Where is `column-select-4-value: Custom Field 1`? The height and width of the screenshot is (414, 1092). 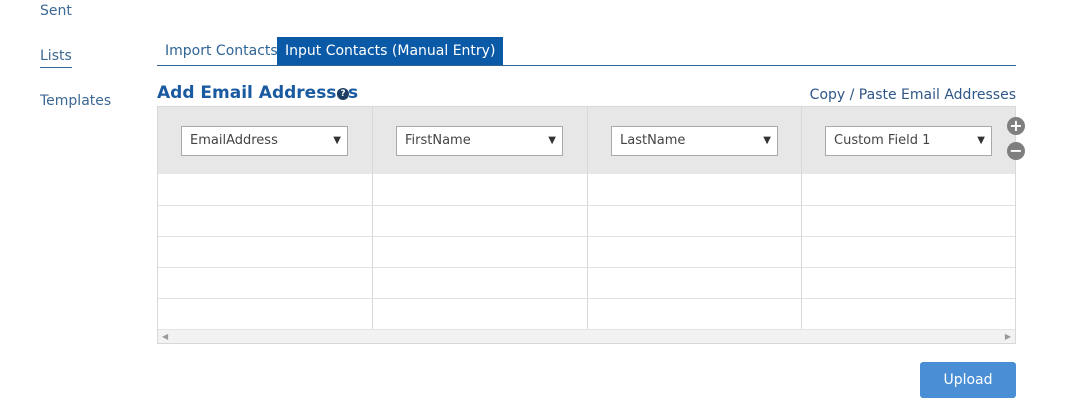 column-select-4-value: Custom Field 1 is located at coordinates (882, 140).